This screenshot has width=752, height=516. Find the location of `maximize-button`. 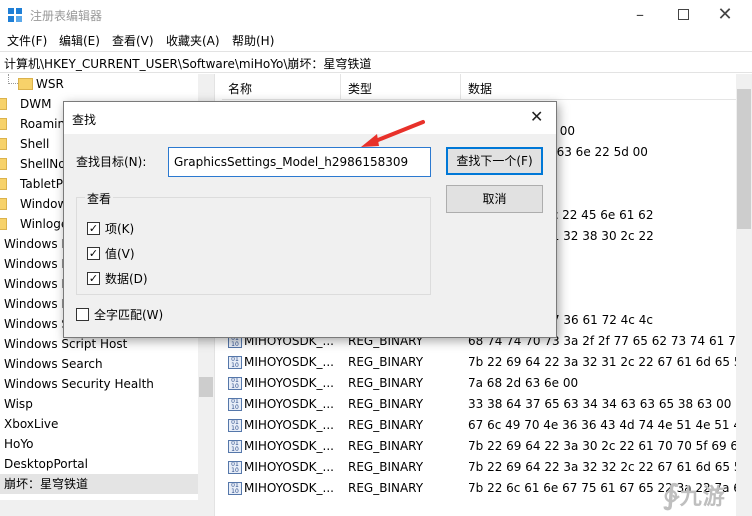

maximize-button is located at coordinates (683, 15).